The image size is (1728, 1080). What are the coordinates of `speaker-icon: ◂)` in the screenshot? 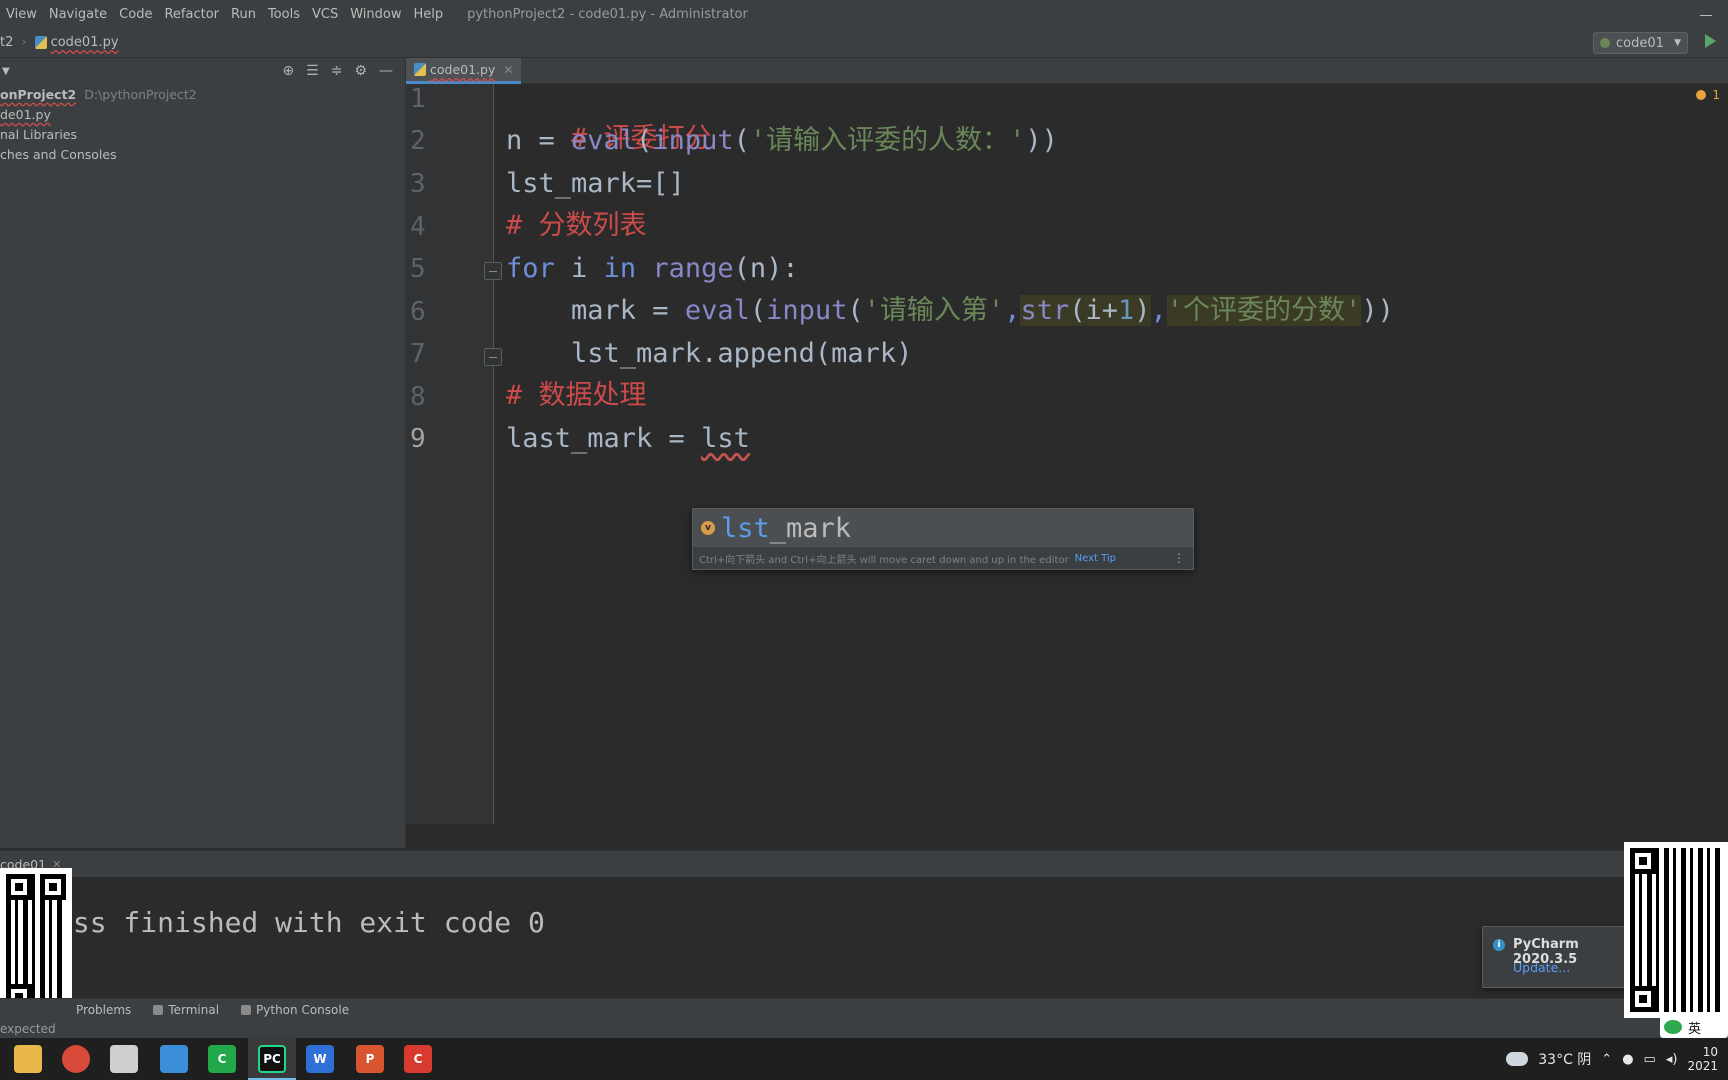 It's located at (1672, 1059).